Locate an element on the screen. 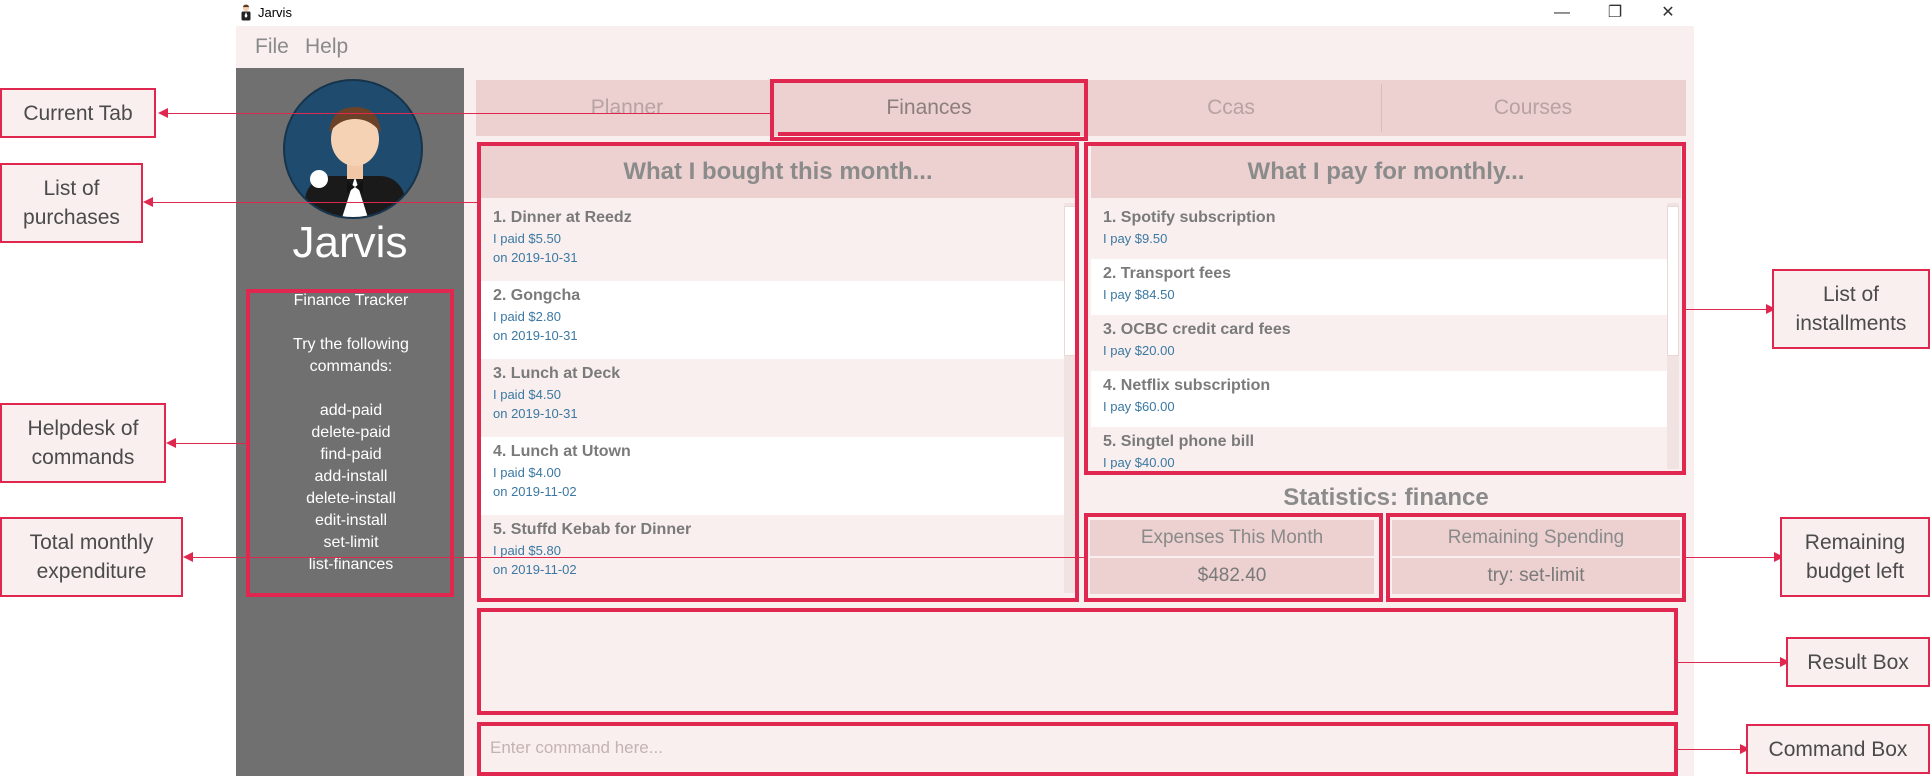 This screenshot has width=1930, height=780. callout-list-of-purchases: List of purchases is located at coordinates (71, 203).